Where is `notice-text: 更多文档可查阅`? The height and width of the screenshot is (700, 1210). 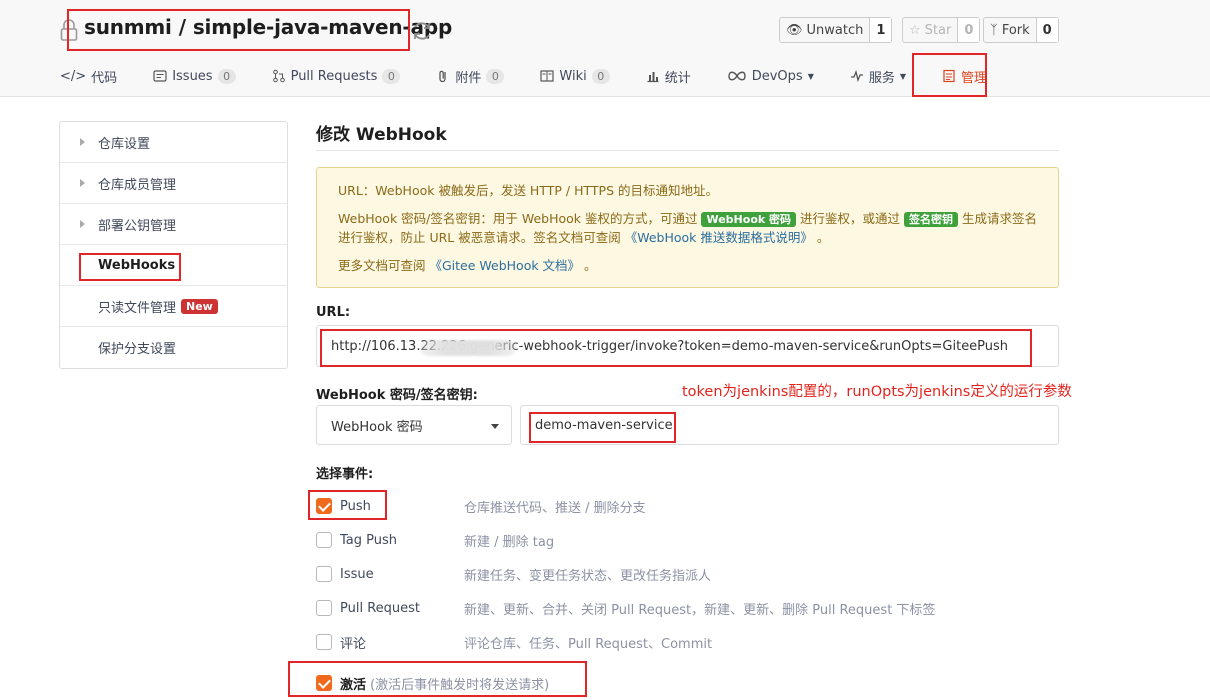
notice-text: 更多文档可查阅 is located at coordinates (384, 265).